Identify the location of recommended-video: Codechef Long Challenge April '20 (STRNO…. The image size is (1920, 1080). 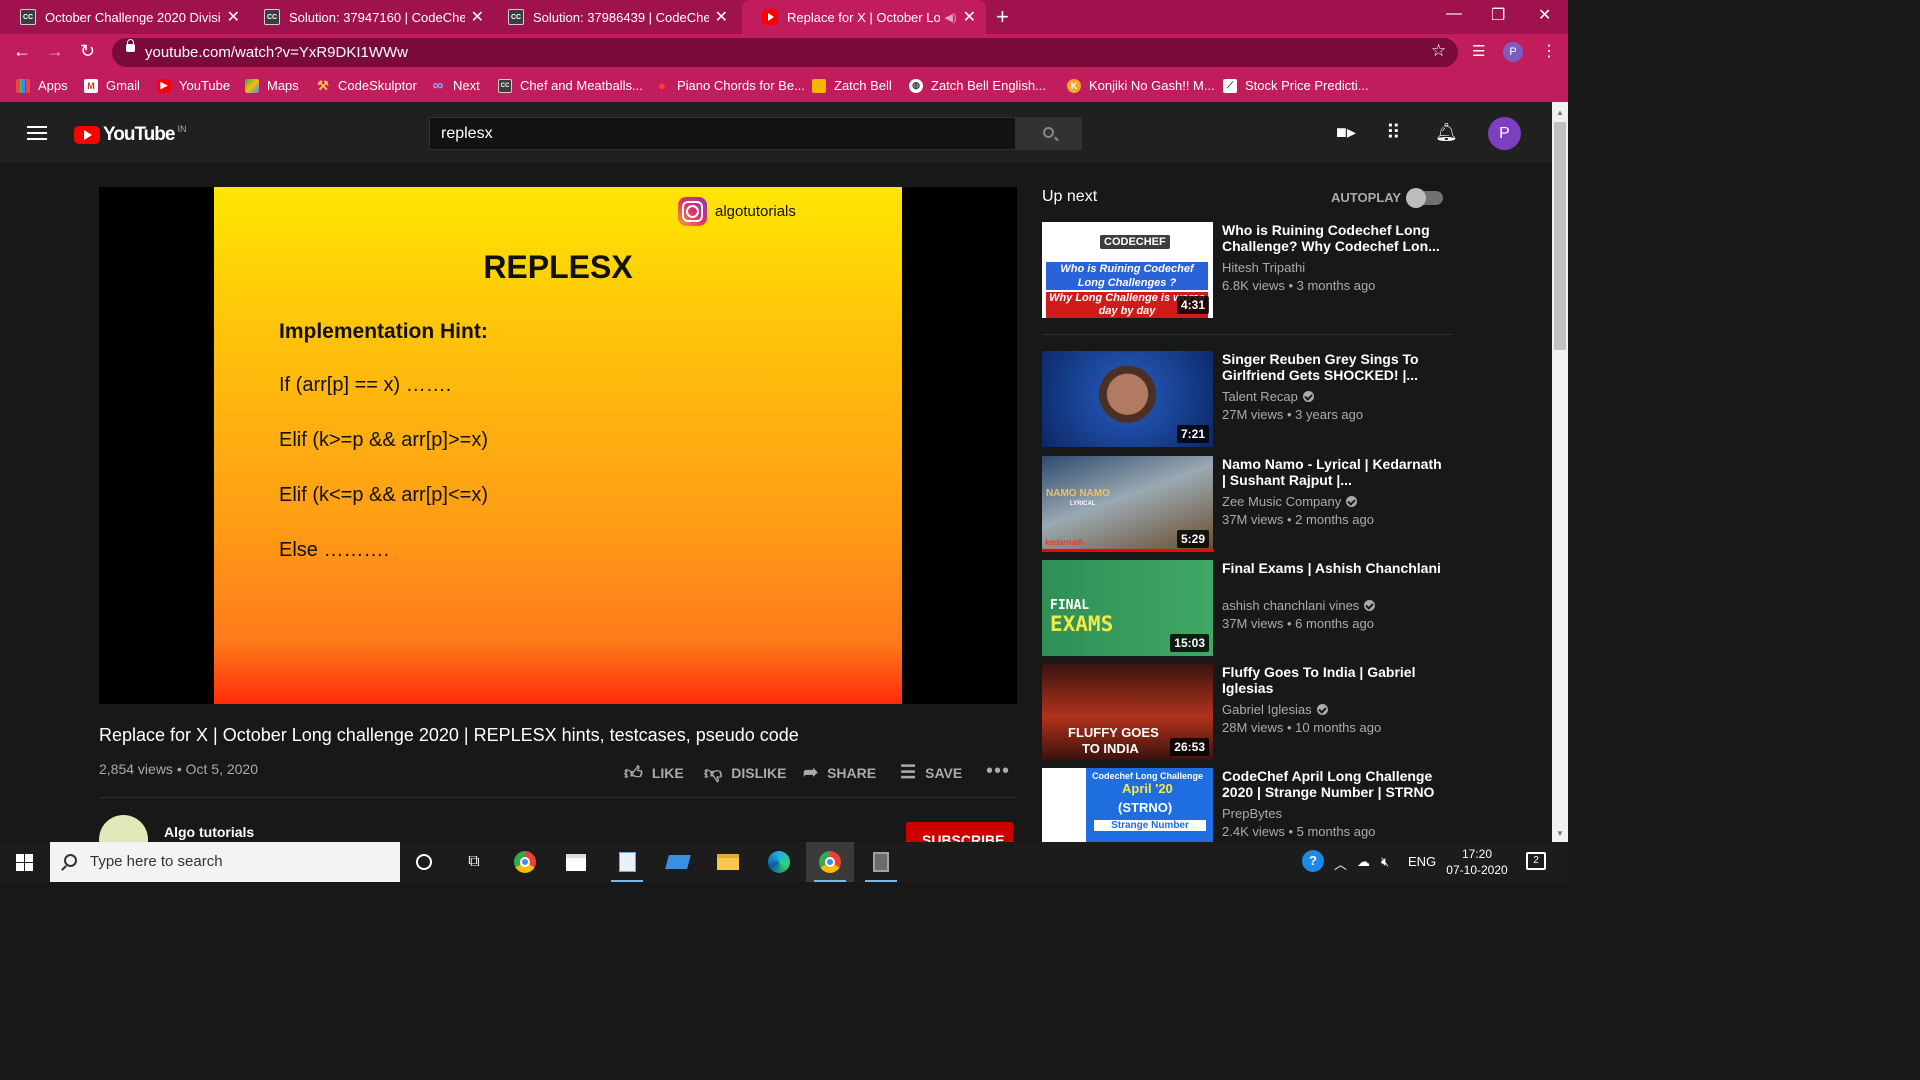
(1247, 805).